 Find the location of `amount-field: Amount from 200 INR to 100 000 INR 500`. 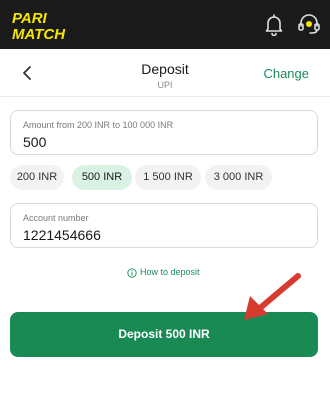

amount-field: Amount from 200 INR to 100 000 INR 500 is located at coordinates (164, 132).